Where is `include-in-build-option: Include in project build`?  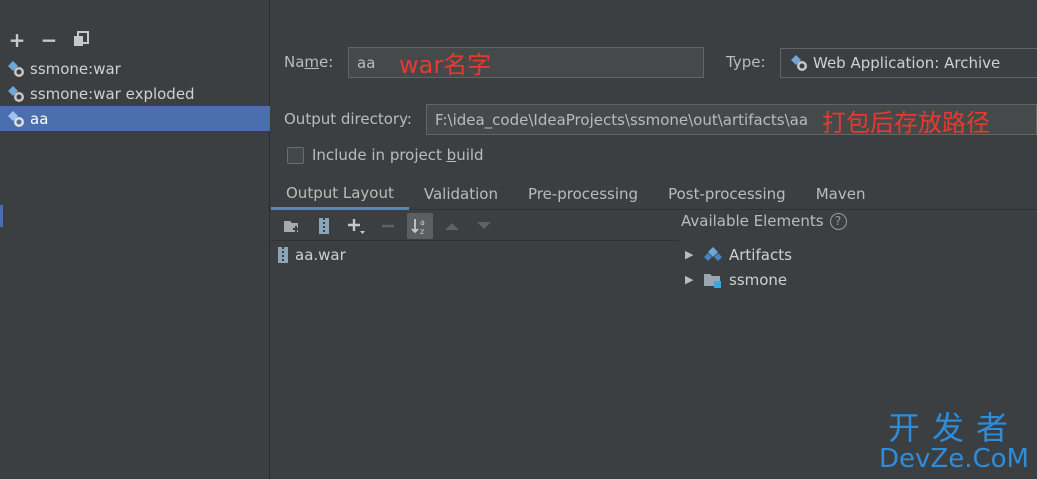
include-in-build-option: Include in project build is located at coordinates (385, 155).